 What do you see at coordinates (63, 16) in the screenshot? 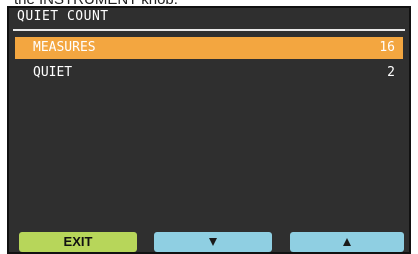
I see `screen-title: QUIET COUNT` at bounding box center [63, 16].